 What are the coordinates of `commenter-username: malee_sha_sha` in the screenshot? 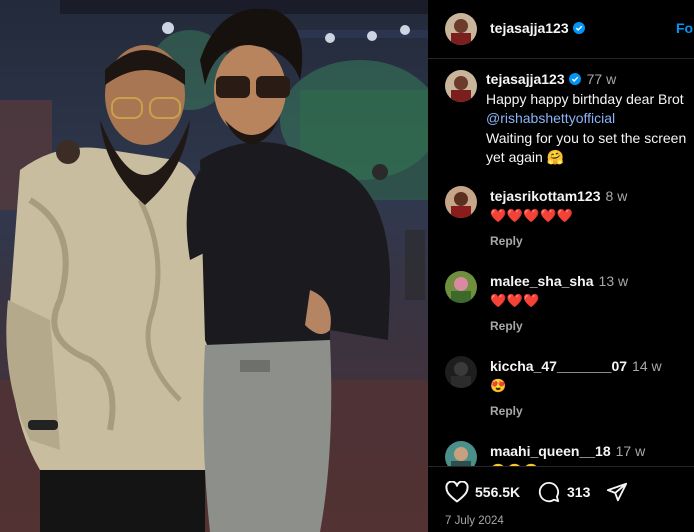 It's located at (542, 281).